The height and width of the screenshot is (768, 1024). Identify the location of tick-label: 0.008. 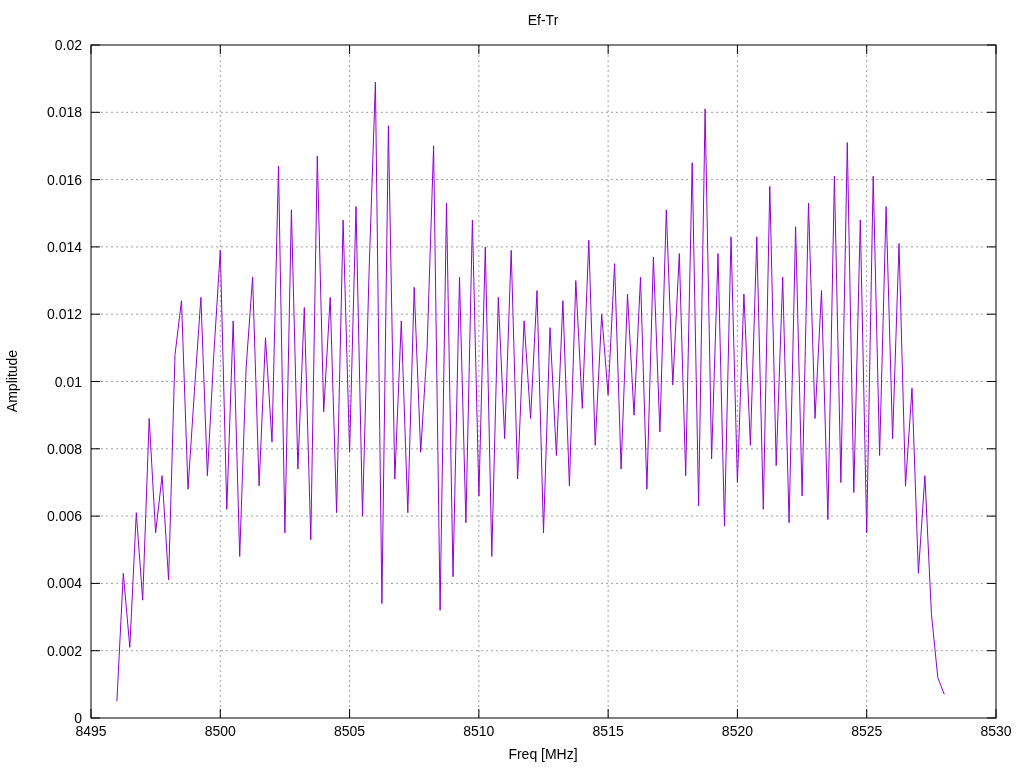
(64, 448).